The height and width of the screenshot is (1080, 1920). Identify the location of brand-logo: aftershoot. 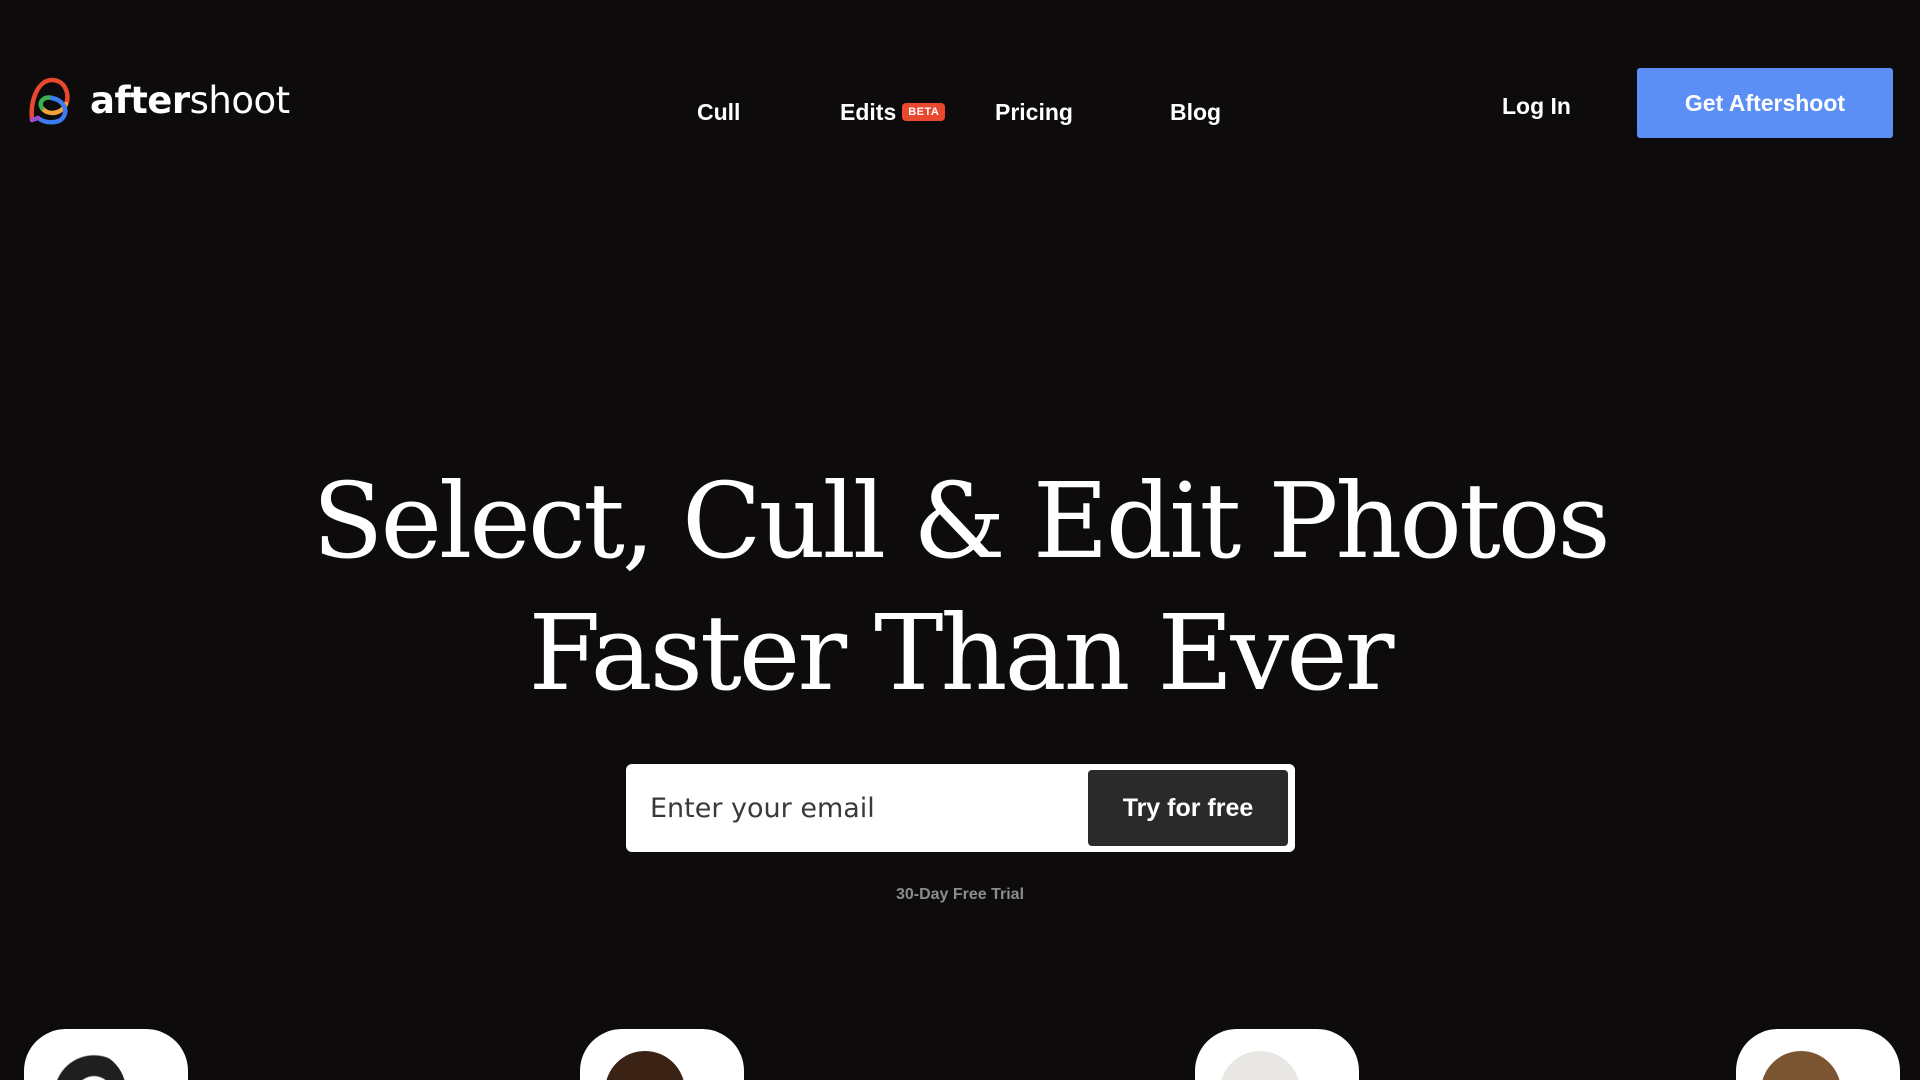
(158, 100).